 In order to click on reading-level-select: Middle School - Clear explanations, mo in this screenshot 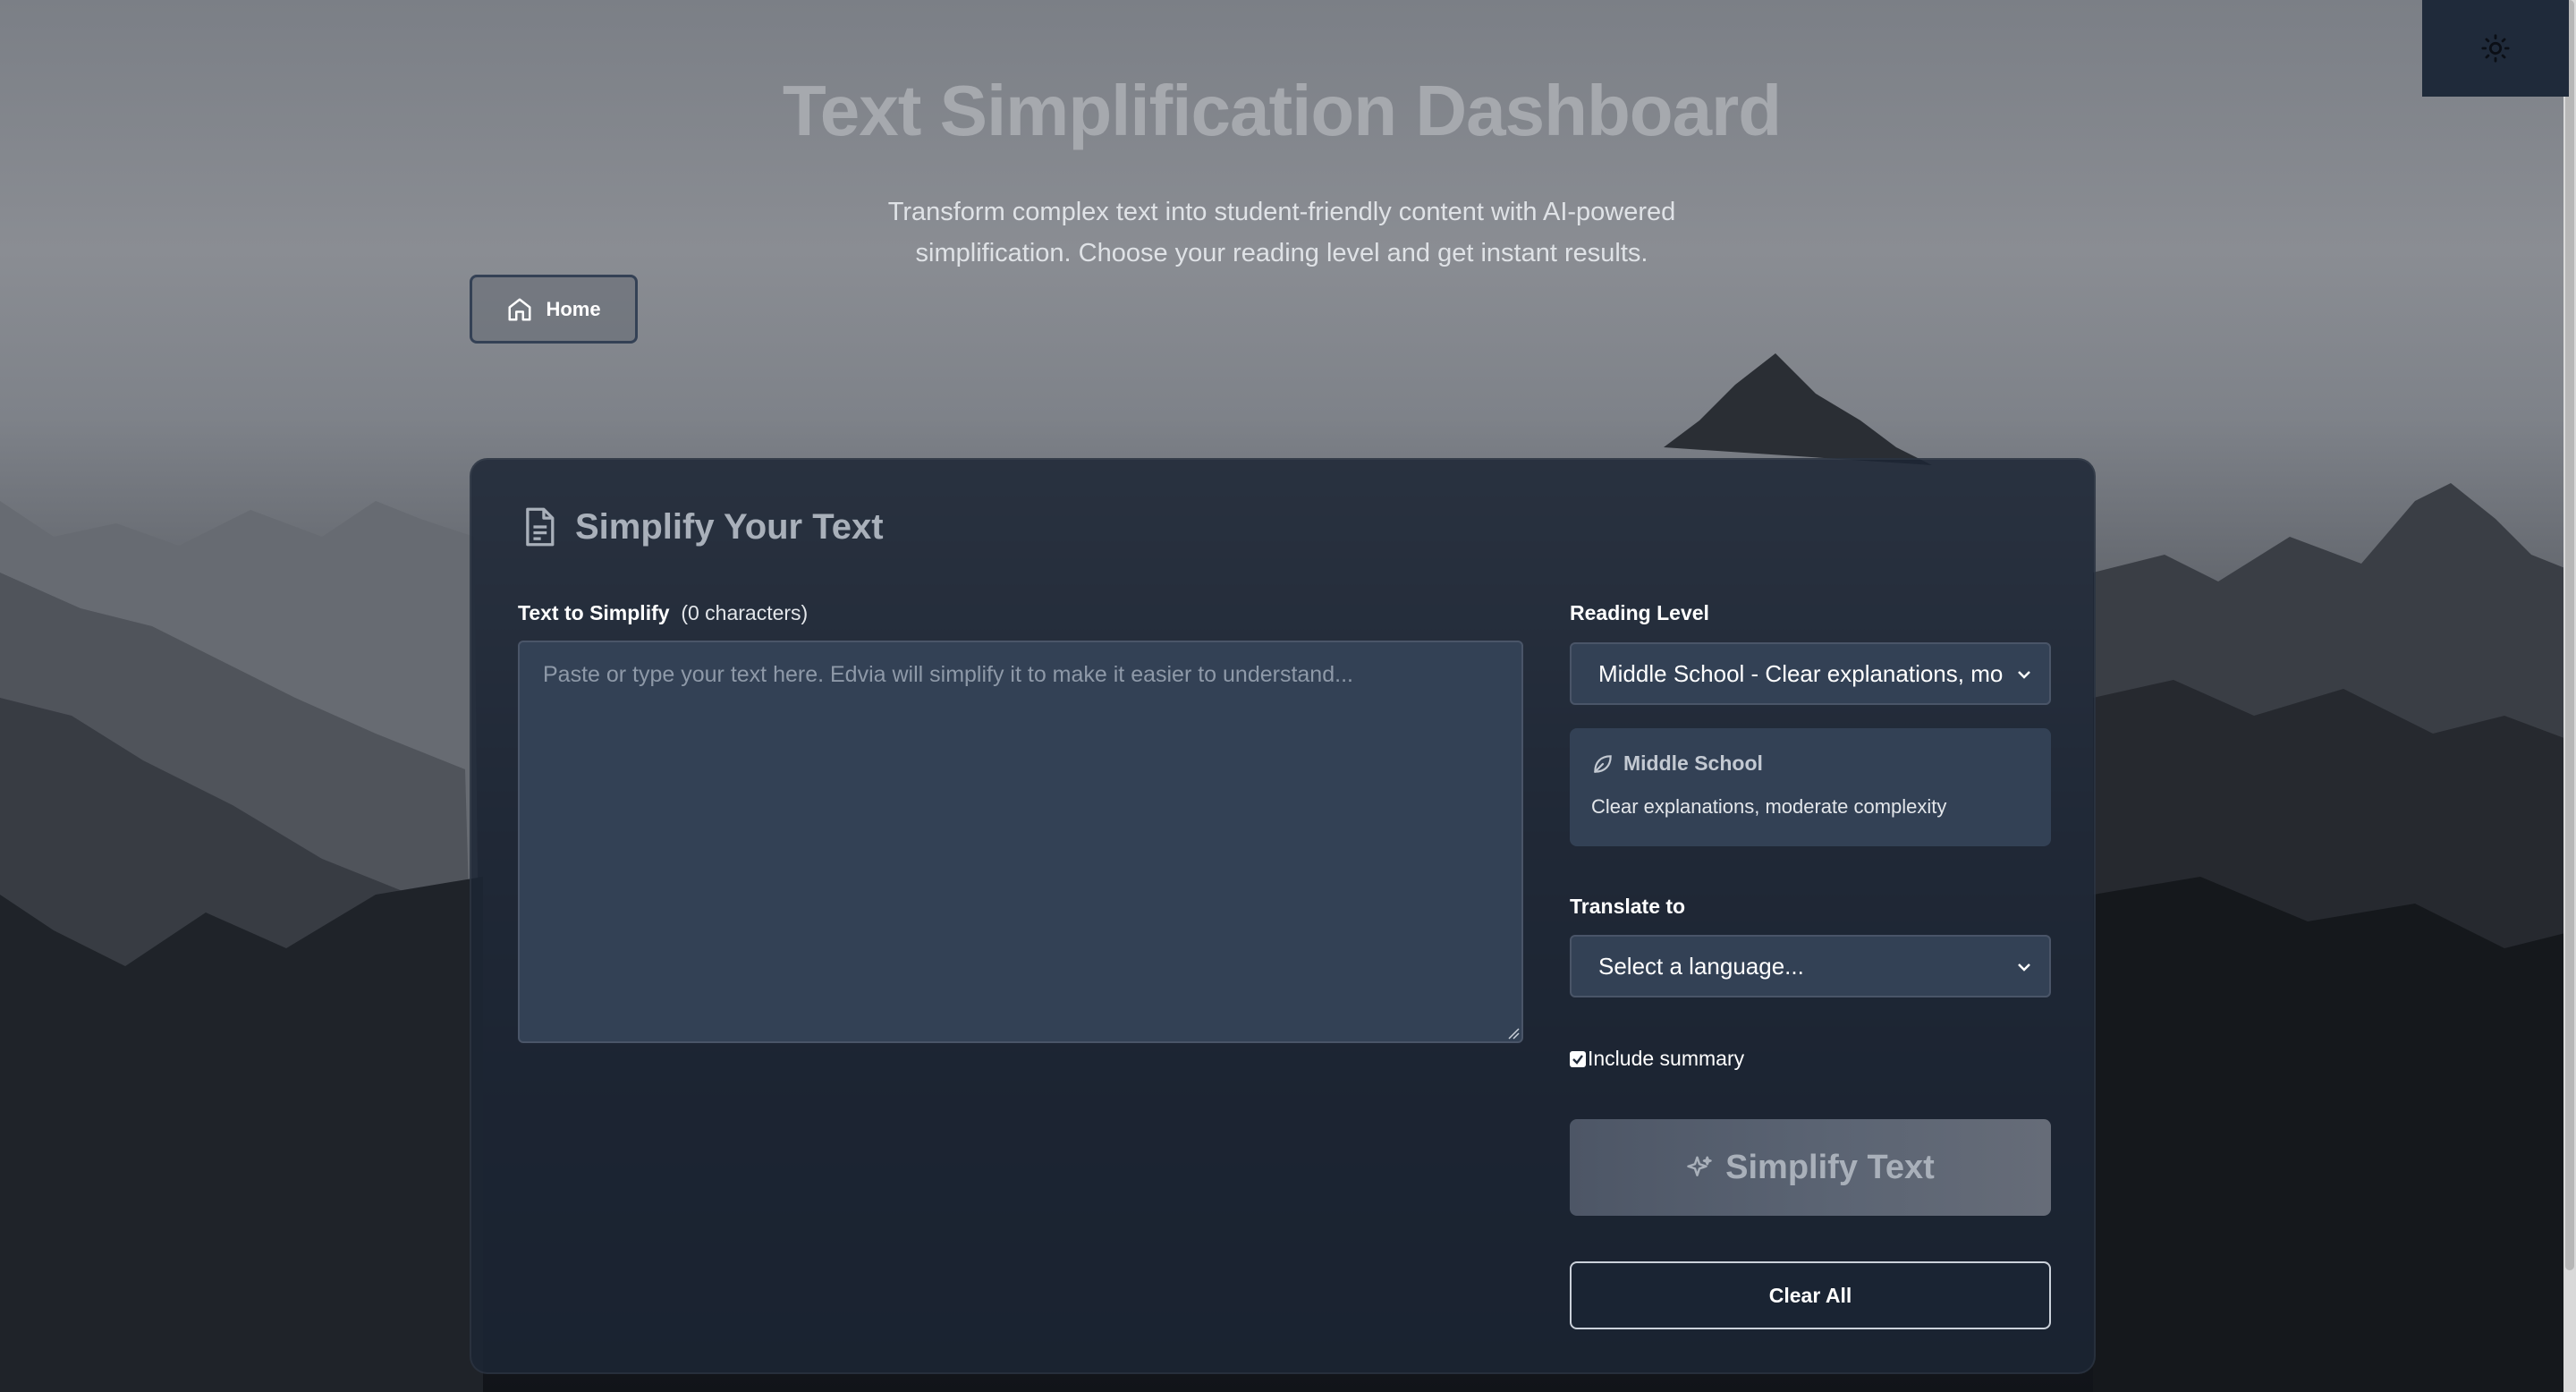, I will do `click(1810, 673)`.